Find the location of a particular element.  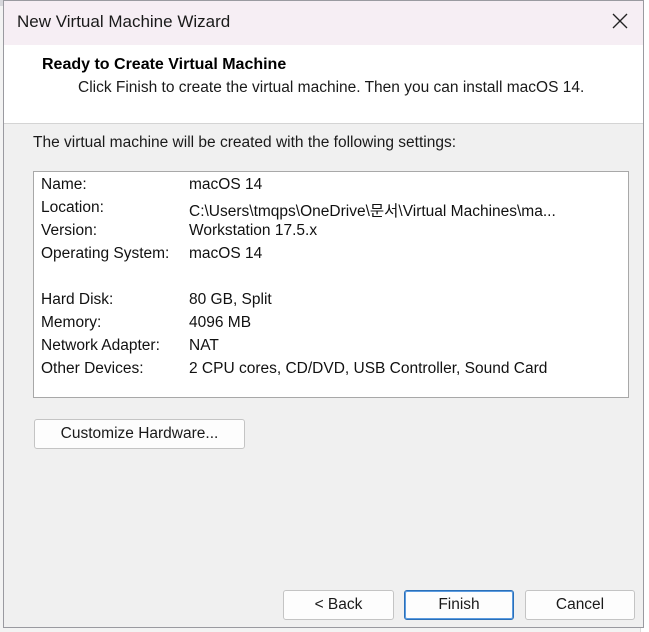

setting-value: Workstation 17.5.x is located at coordinates (253, 230).